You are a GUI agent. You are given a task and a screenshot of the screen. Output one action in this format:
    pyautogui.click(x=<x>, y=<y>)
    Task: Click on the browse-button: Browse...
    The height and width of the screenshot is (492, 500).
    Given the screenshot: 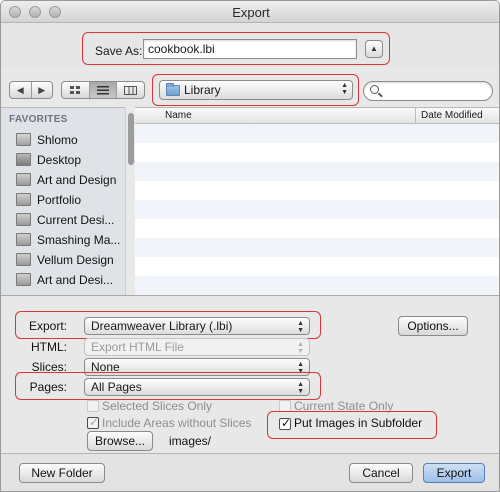 What is the action you would take?
    pyautogui.click(x=120, y=441)
    